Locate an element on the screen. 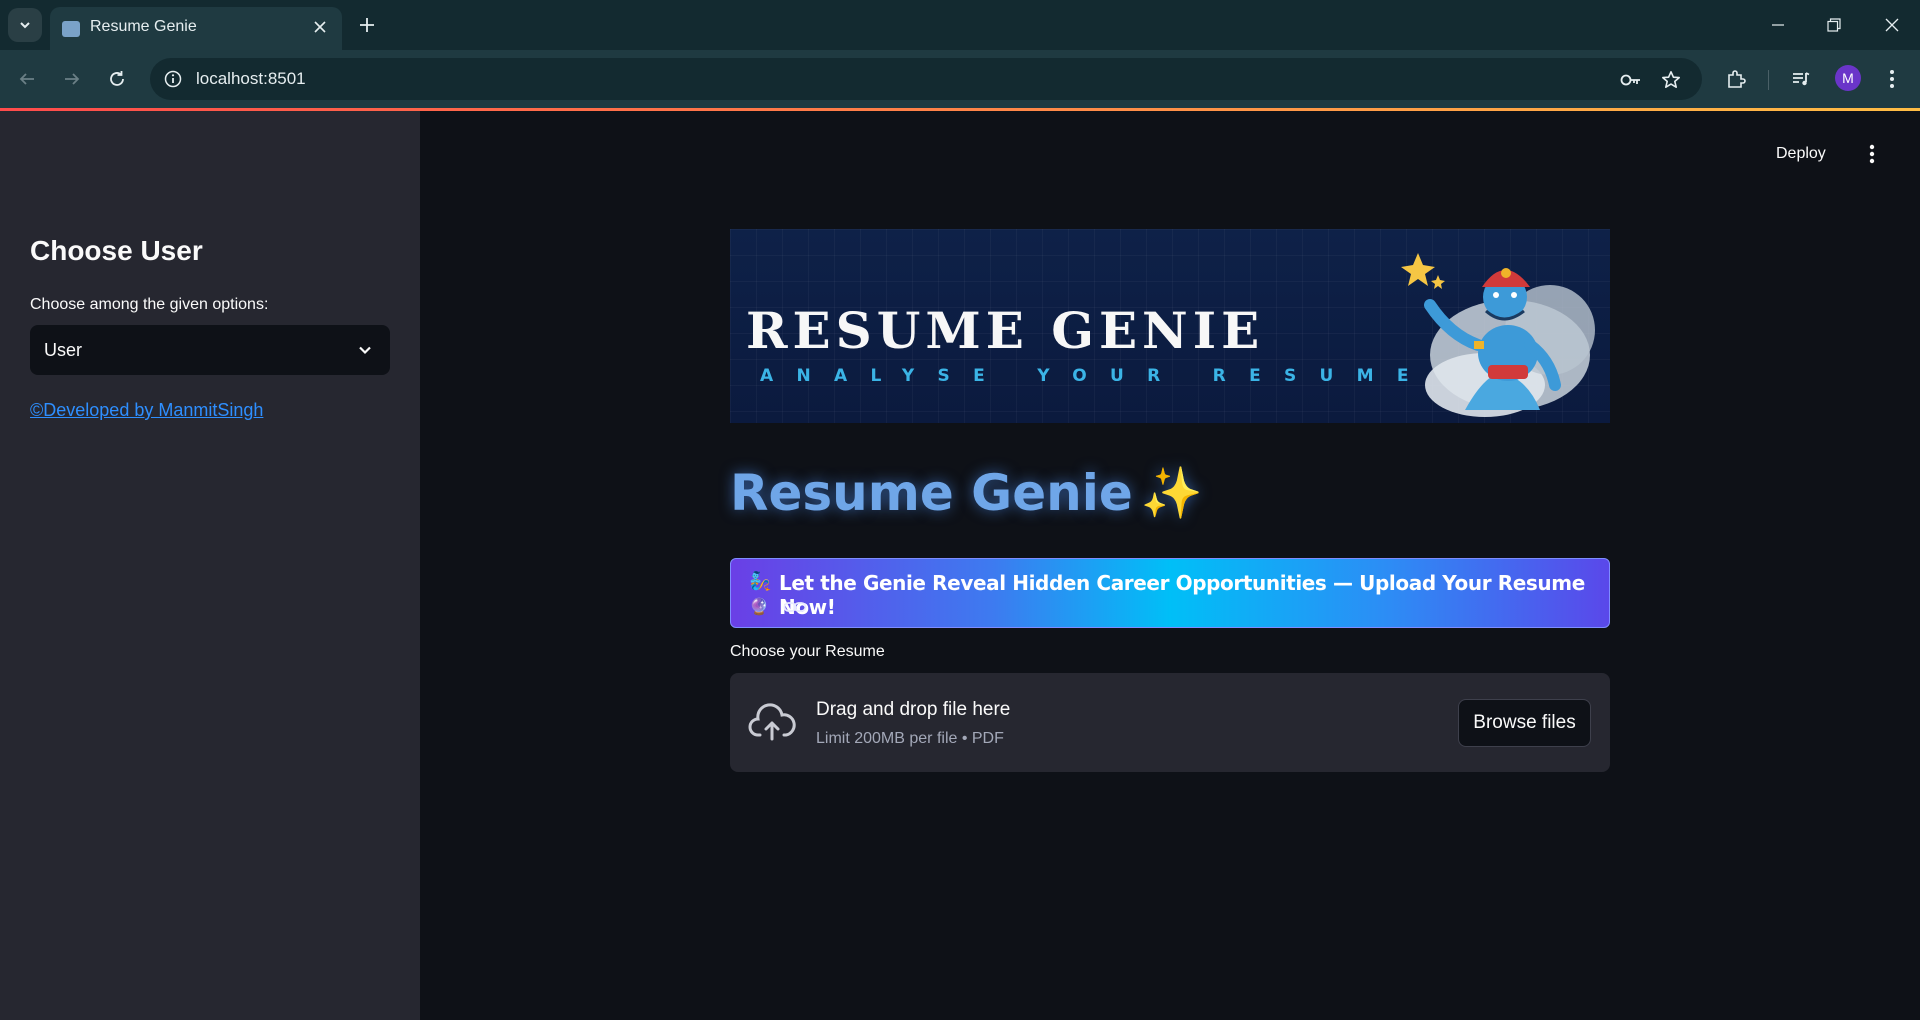 This screenshot has width=1920, height=1020. user-select: User is located at coordinates (210, 350).